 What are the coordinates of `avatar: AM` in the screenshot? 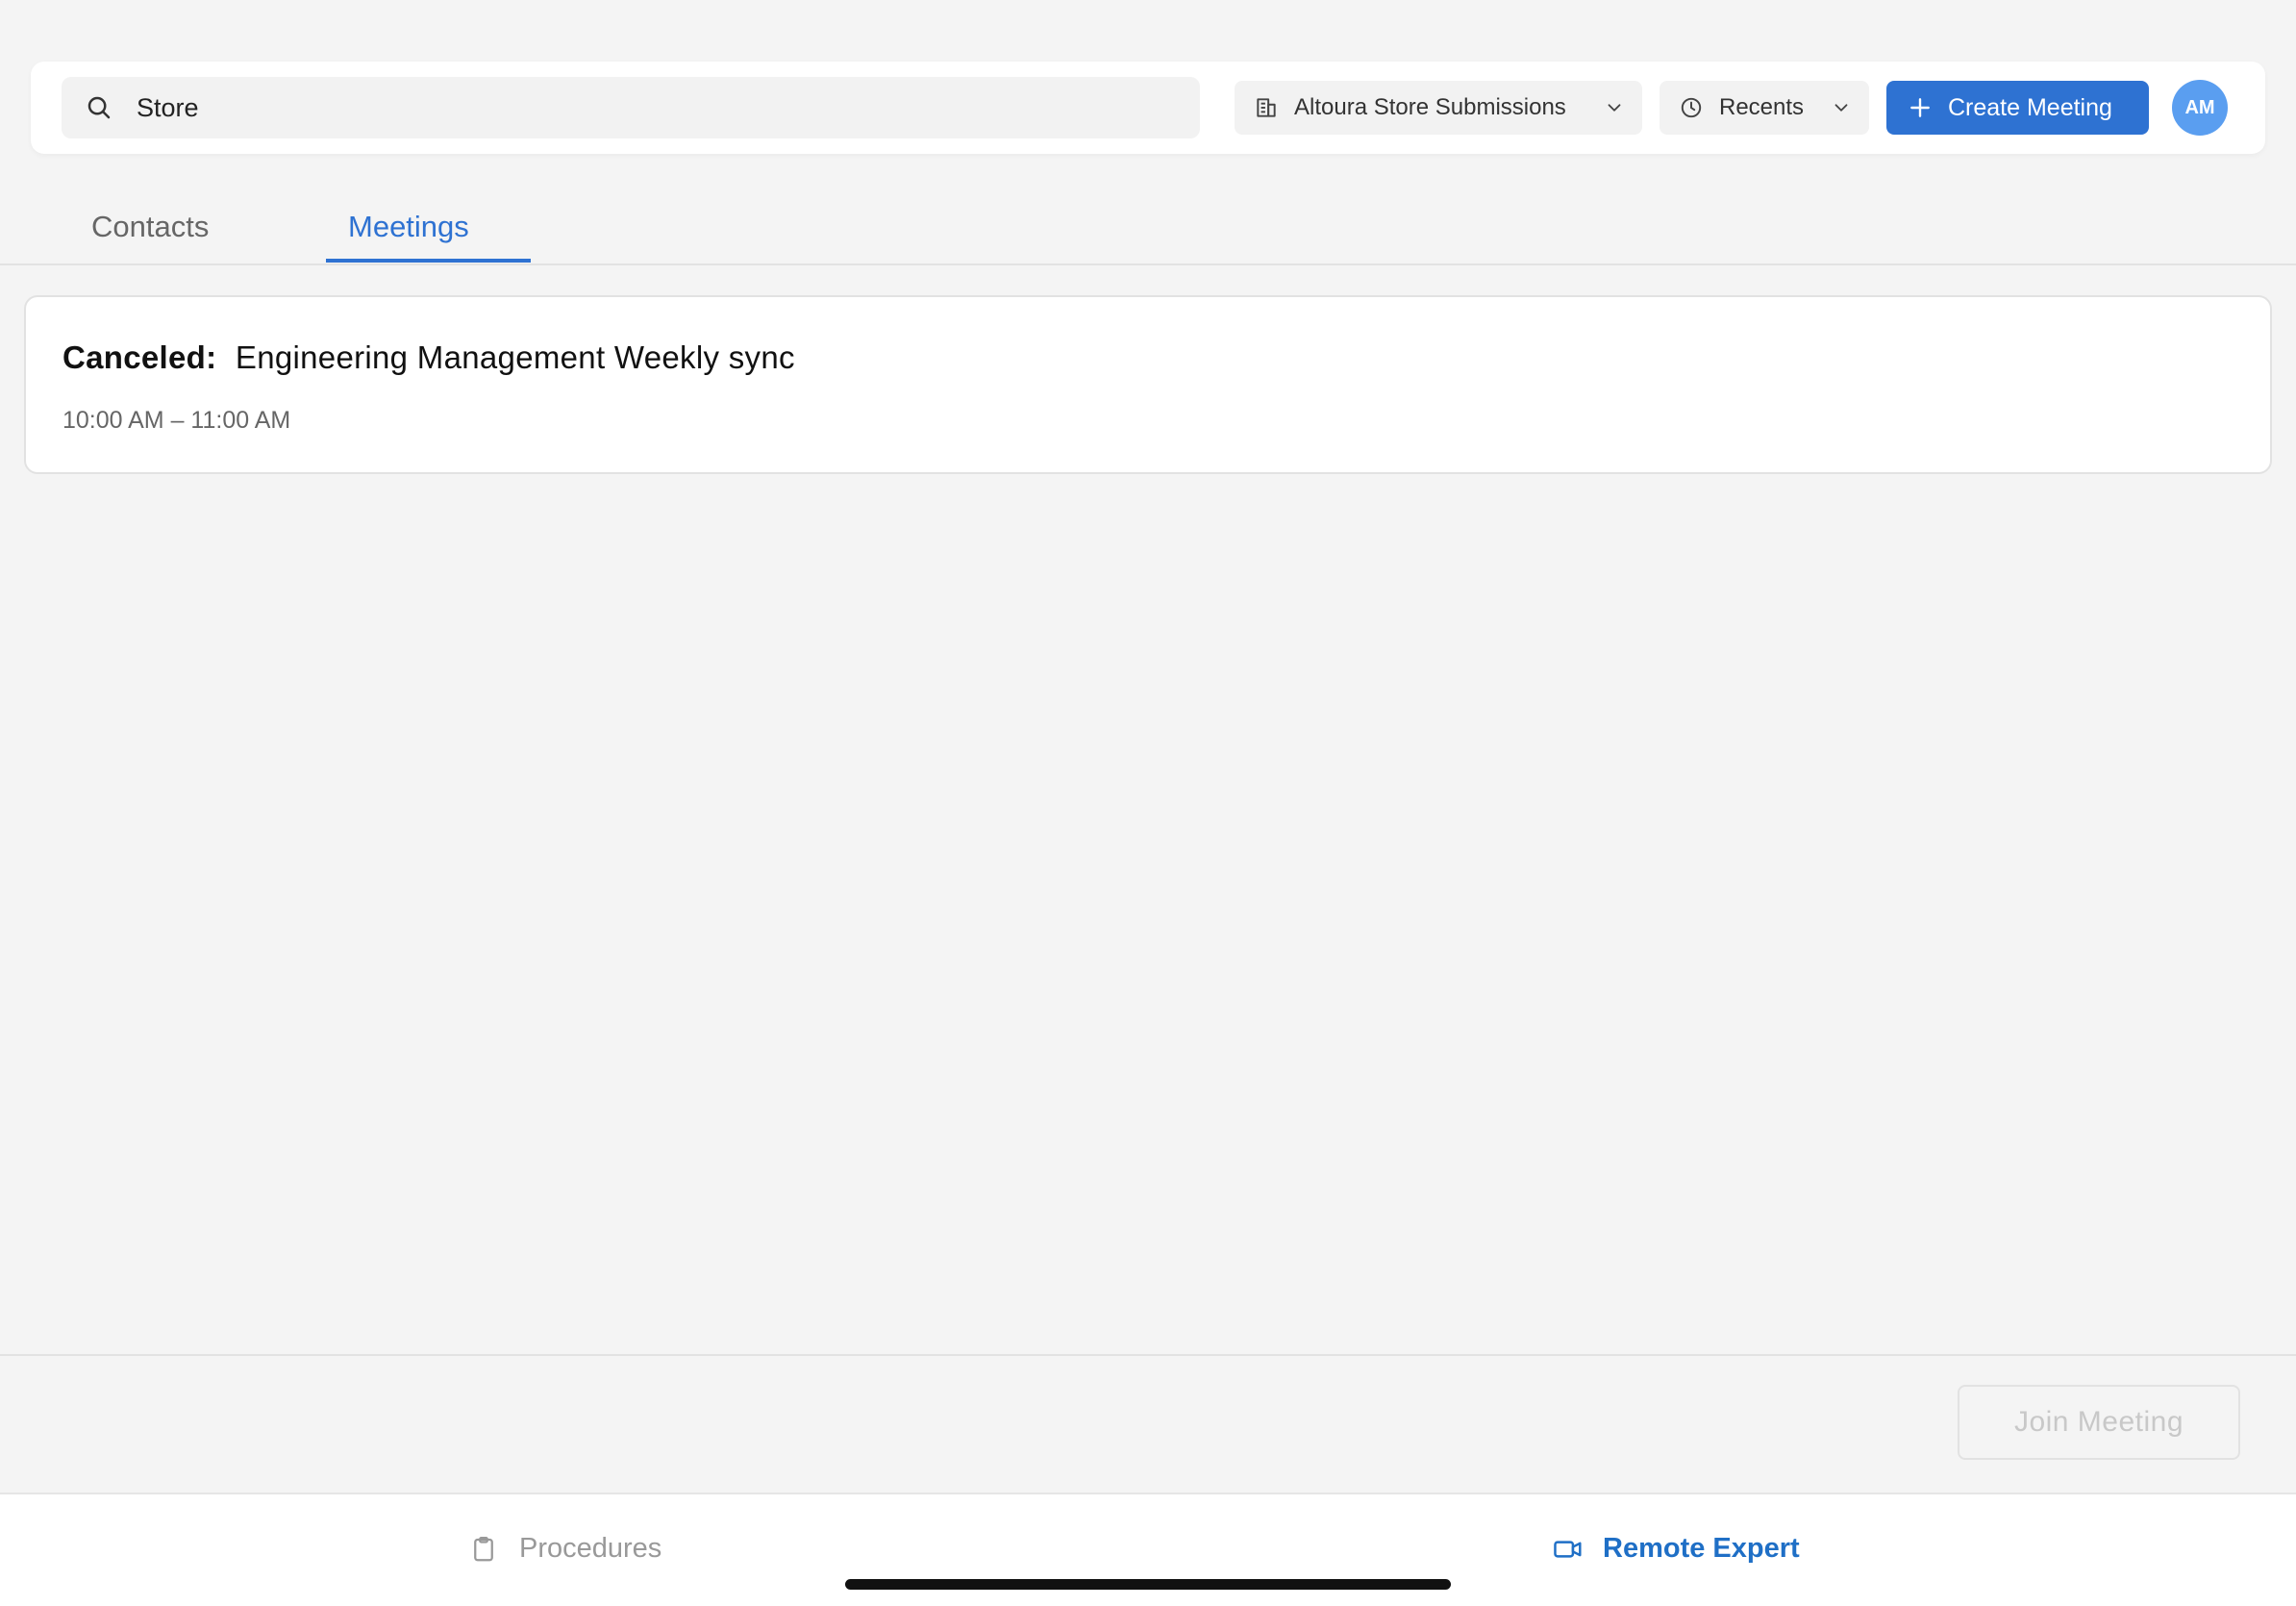 It's located at (2200, 108).